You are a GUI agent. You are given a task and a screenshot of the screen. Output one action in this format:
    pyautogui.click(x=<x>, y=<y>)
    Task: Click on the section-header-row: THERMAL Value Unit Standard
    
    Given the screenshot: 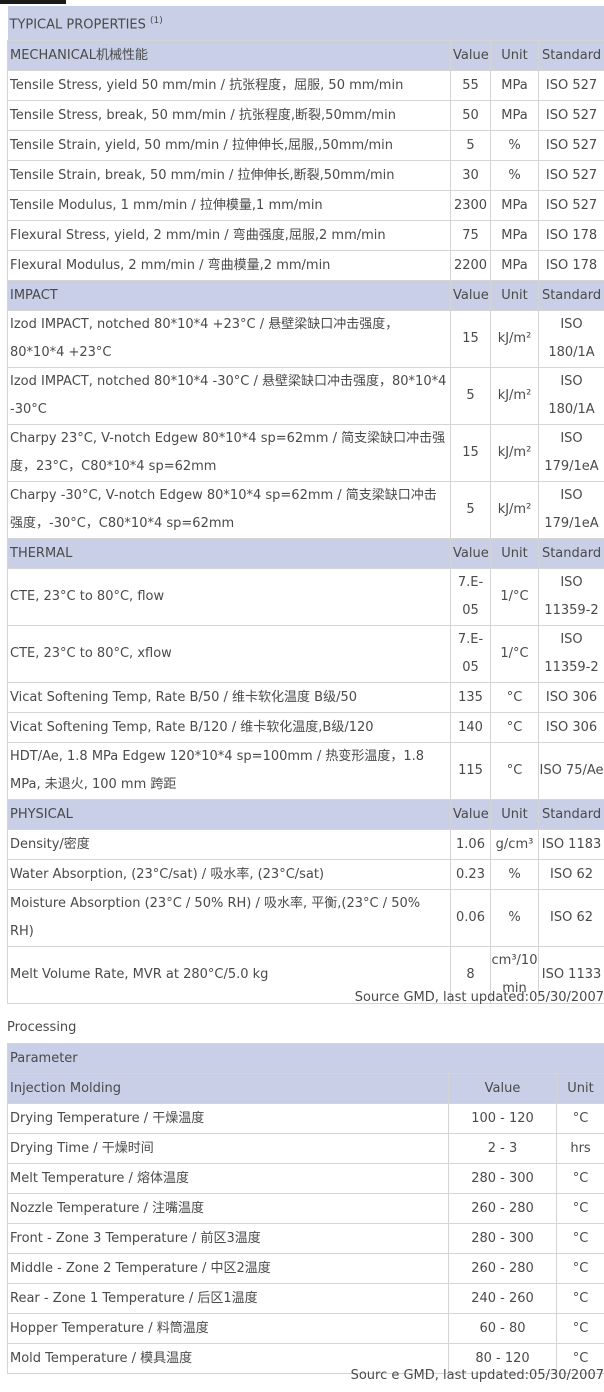 What is the action you would take?
    pyautogui.click(x=305, y=554)
    